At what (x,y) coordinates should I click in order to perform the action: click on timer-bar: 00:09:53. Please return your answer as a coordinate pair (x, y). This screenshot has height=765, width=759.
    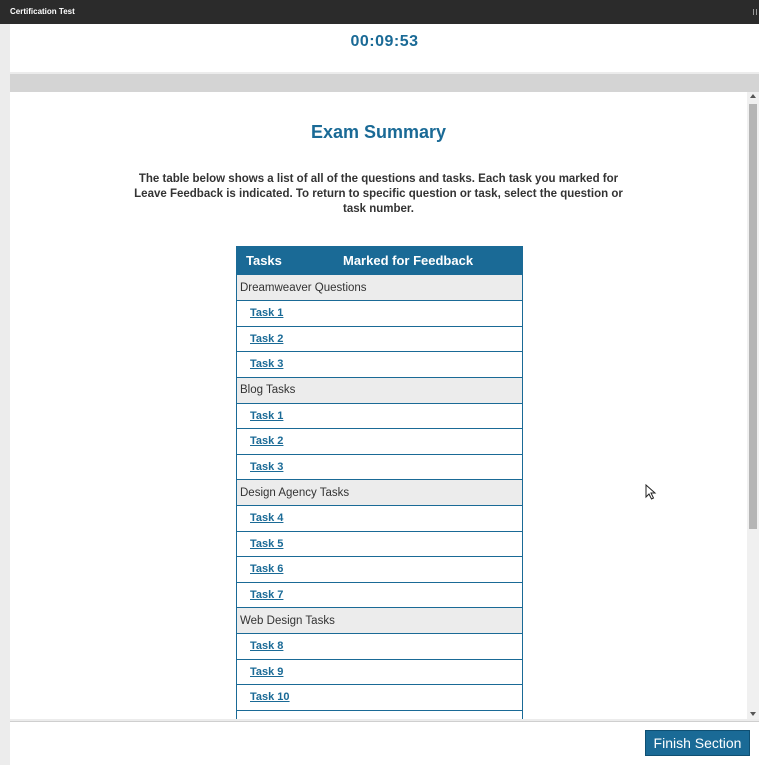
    Looking at the image, I should click on (384, 48).